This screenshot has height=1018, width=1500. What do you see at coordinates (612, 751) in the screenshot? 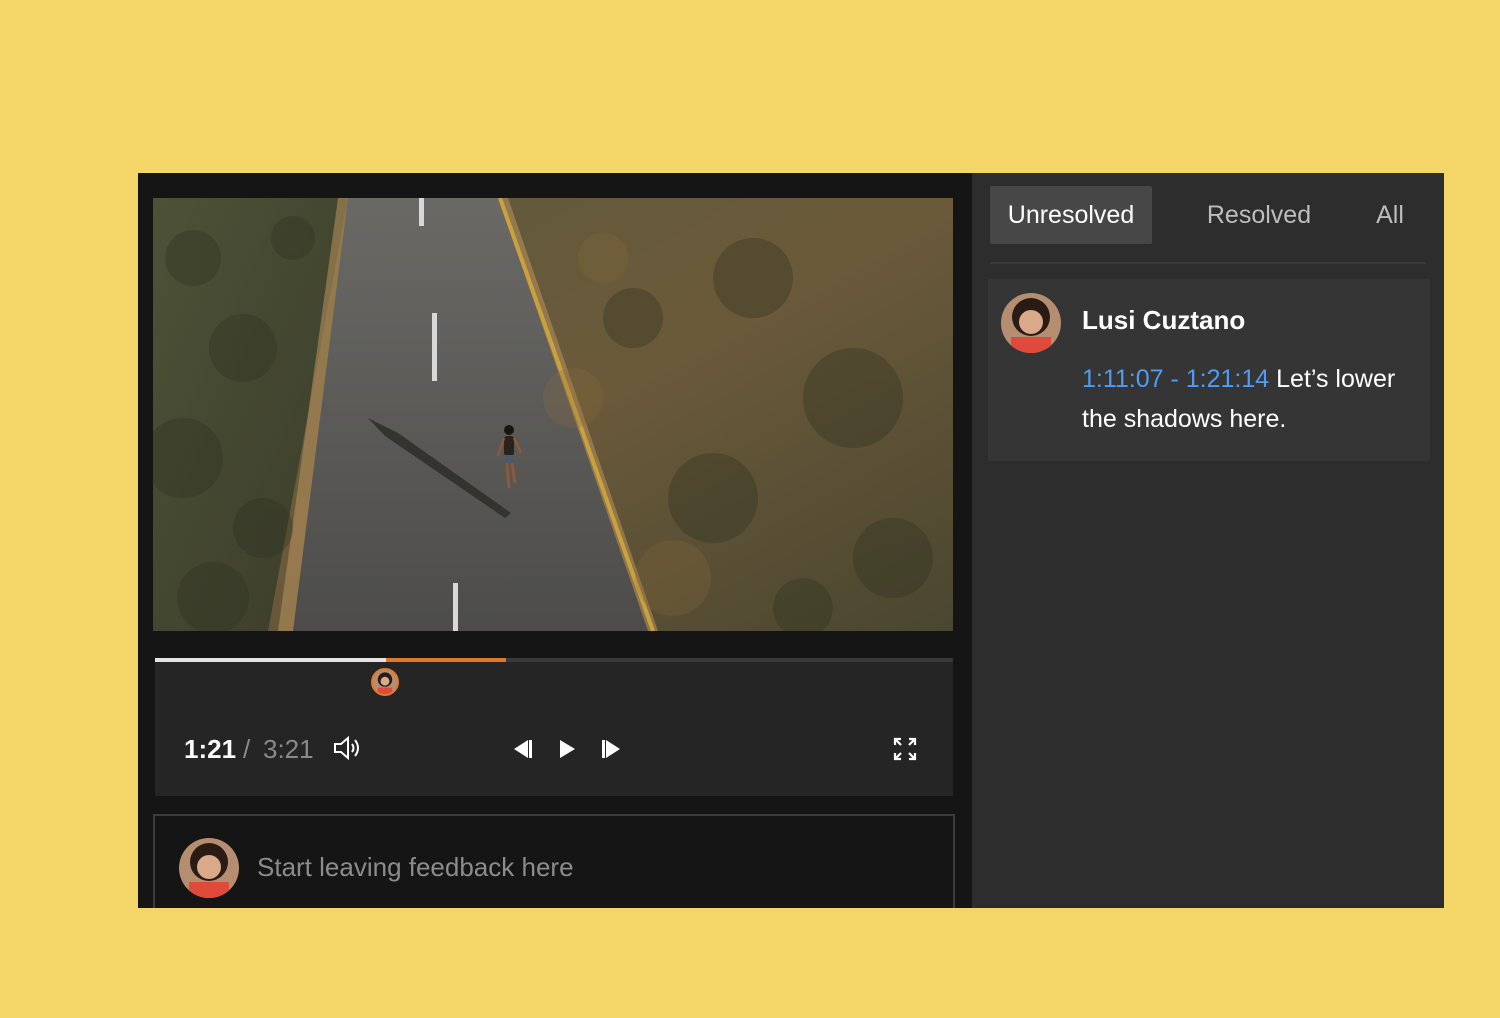
I see `skip-forward-icon` at bounding box center [612, 751].